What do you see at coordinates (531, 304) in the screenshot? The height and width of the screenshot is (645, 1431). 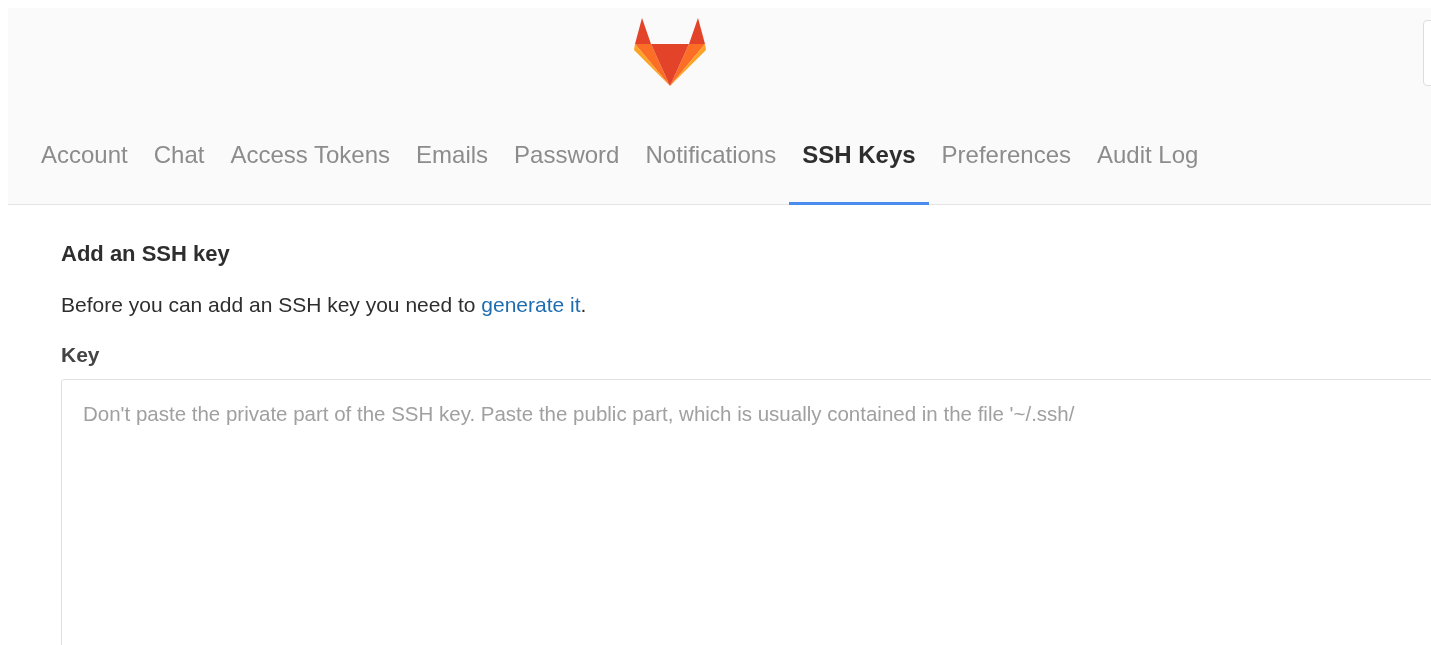 I see `generate-link: generate it` at bounding box center [531, 304].